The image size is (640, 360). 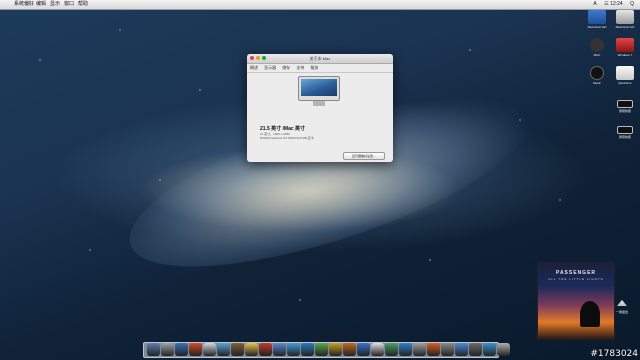 I want to click on desktop-icon-windows: Windows 7, so click(x=625, y=47).